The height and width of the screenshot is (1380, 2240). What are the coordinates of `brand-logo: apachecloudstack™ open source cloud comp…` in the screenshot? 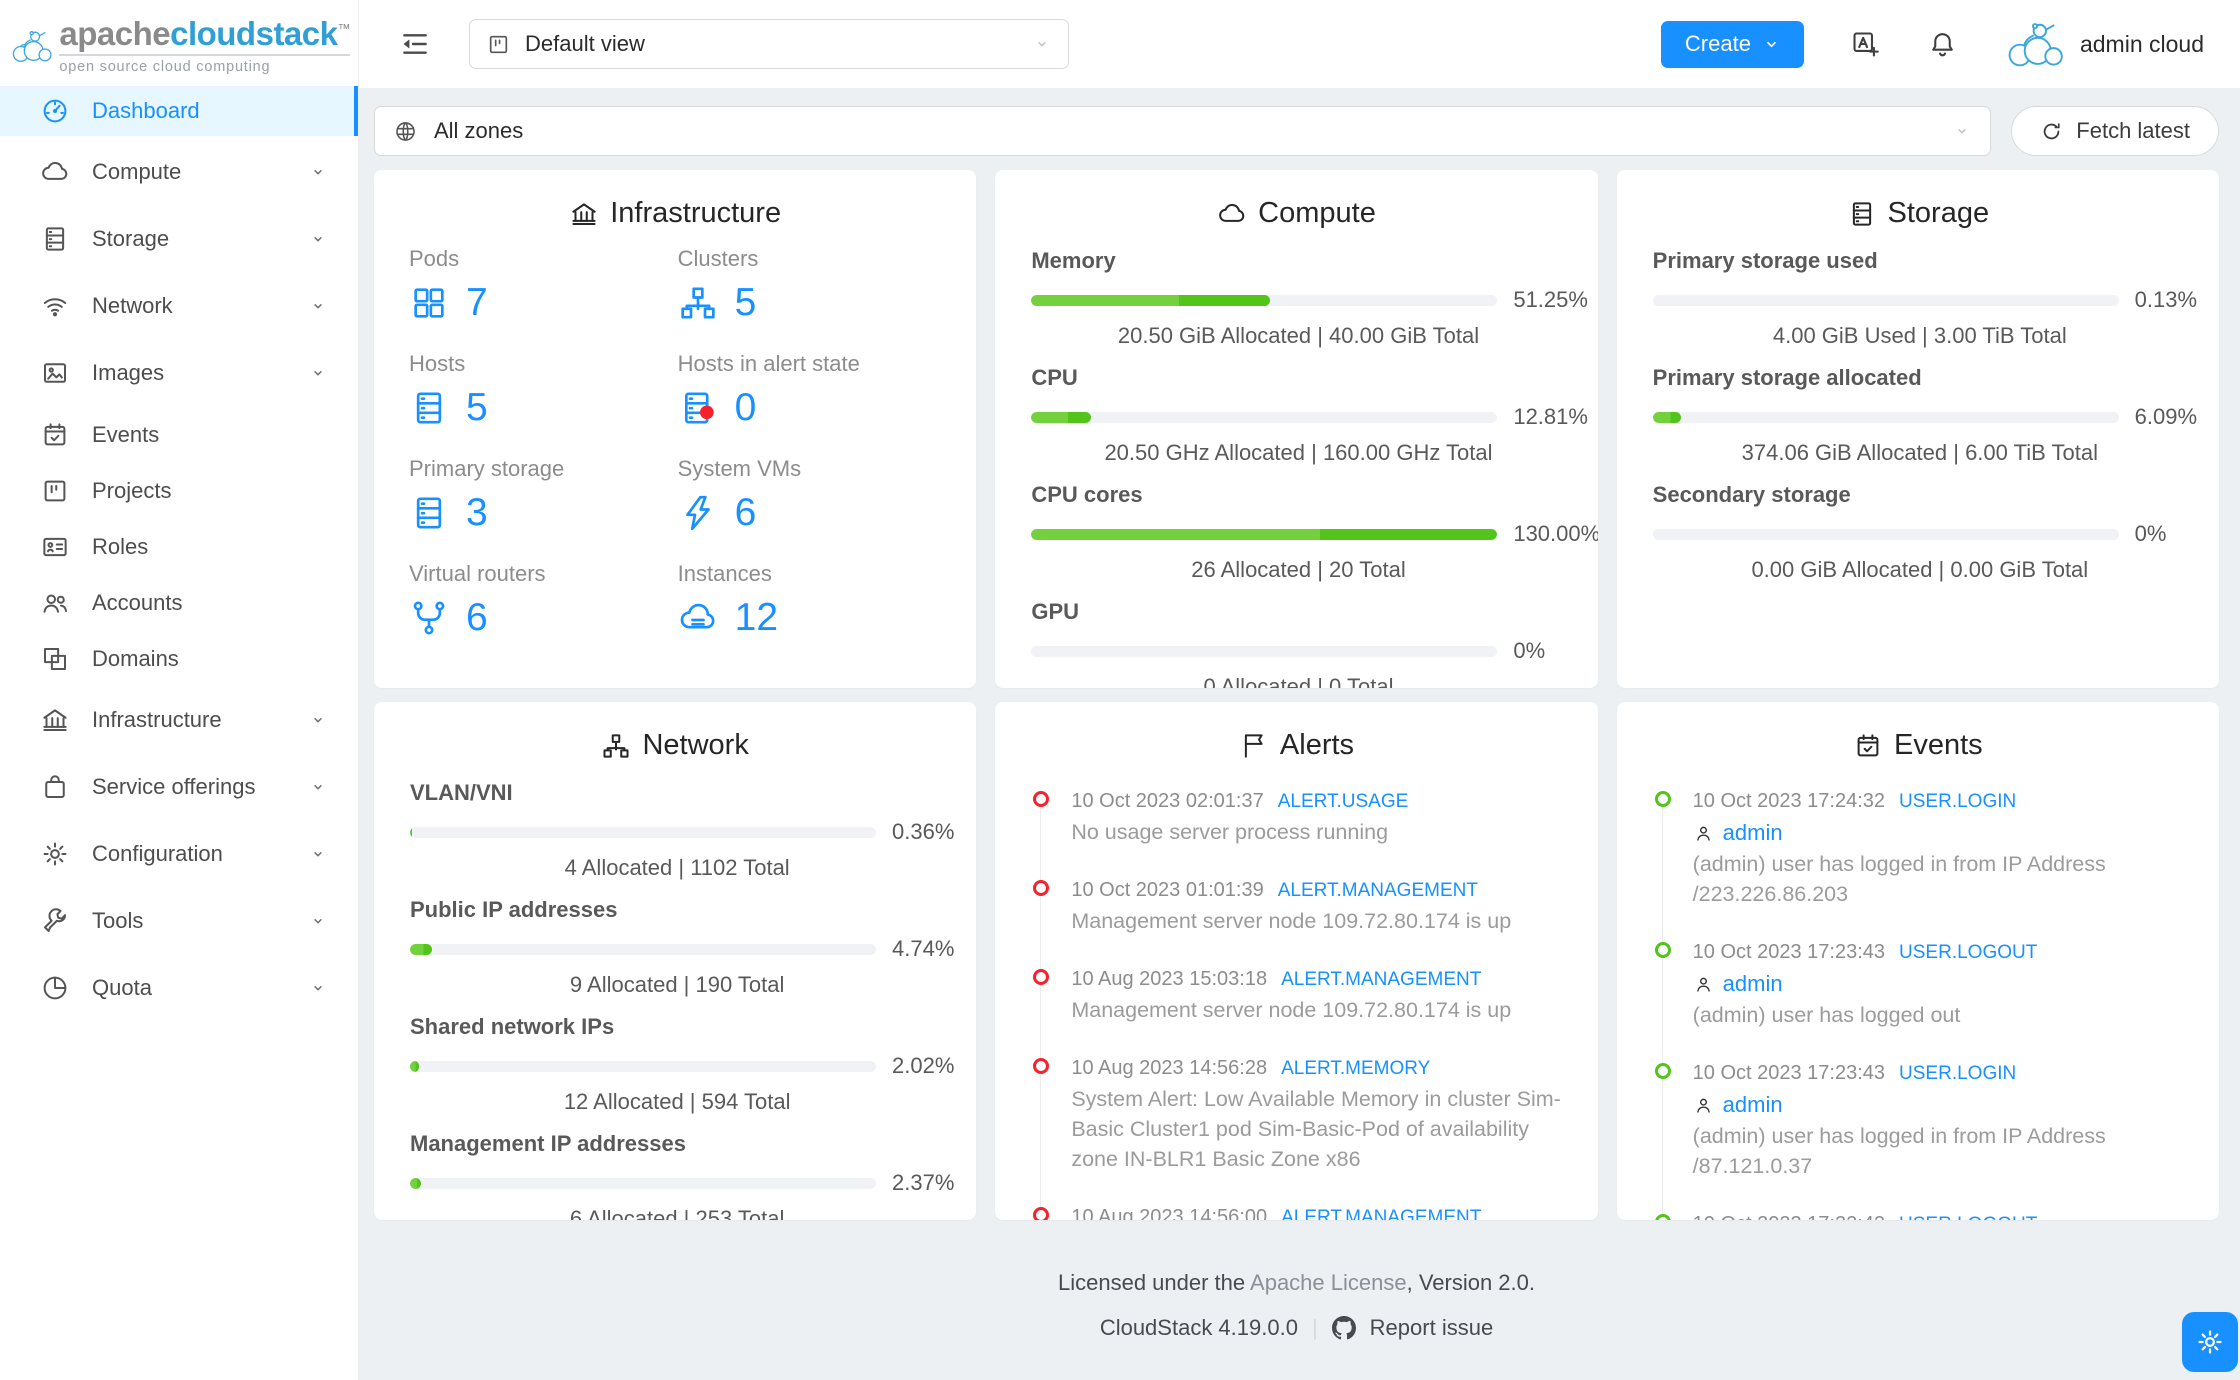 It's located at (179, 43).